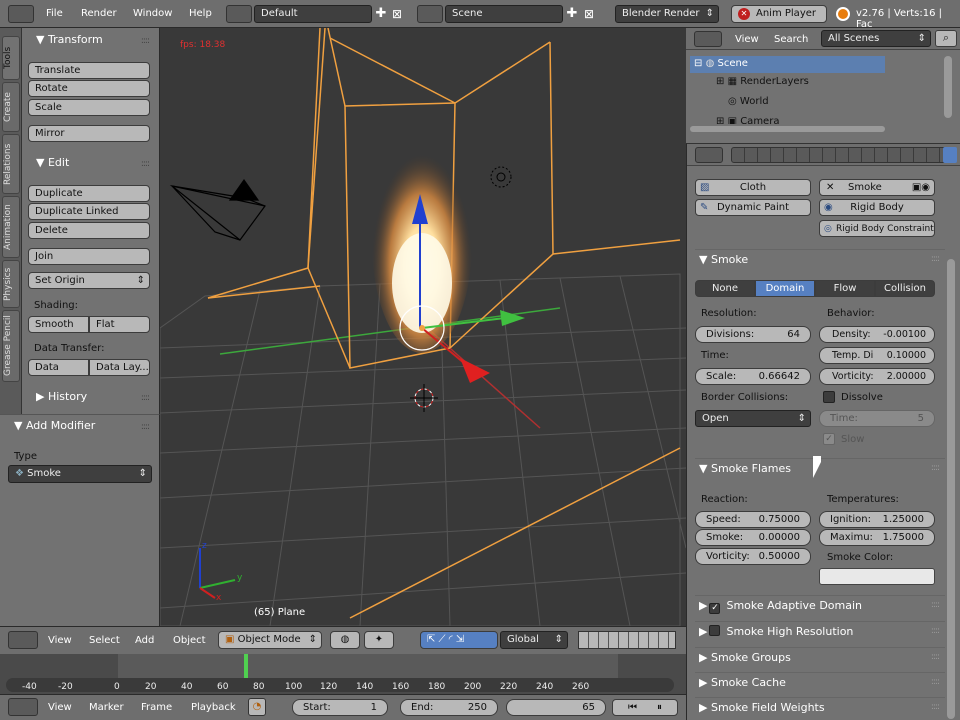 Image resolution: width=960 pixels, height=720 pixels. Describe the element at coordinates (950, 155) in the screenshot. I see `physics-tab-icon` at that location.